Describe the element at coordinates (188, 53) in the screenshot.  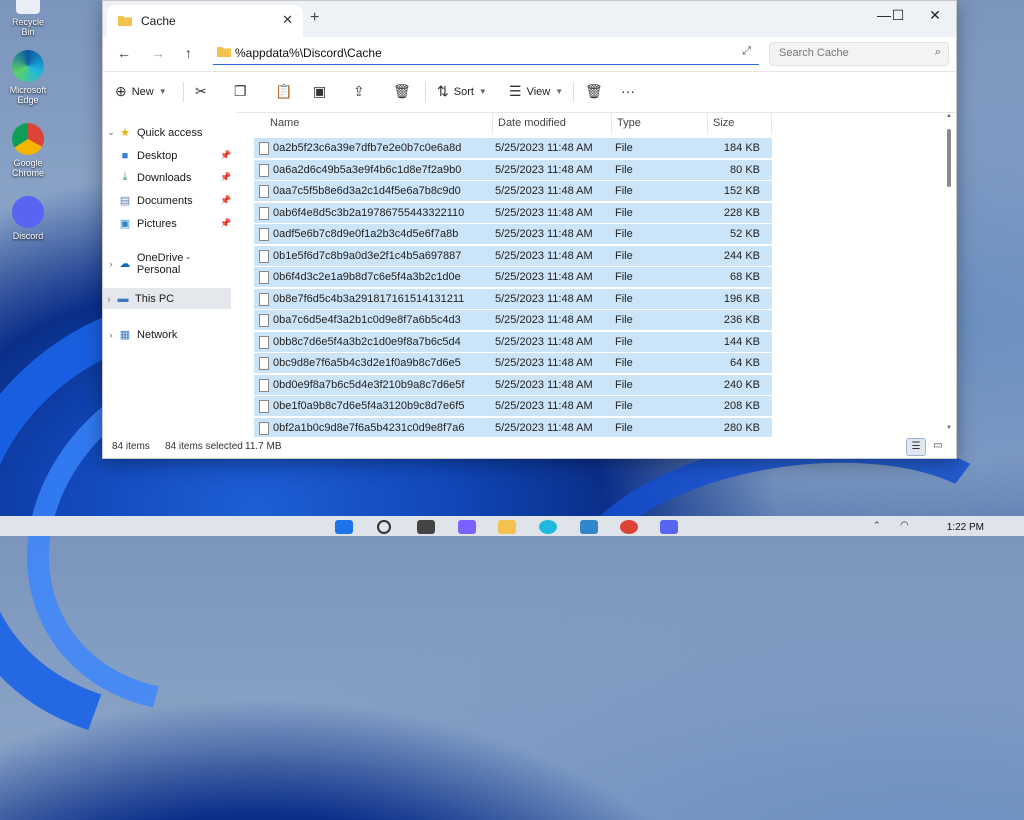
I see `up-arrow-icon: ↑` at that location.